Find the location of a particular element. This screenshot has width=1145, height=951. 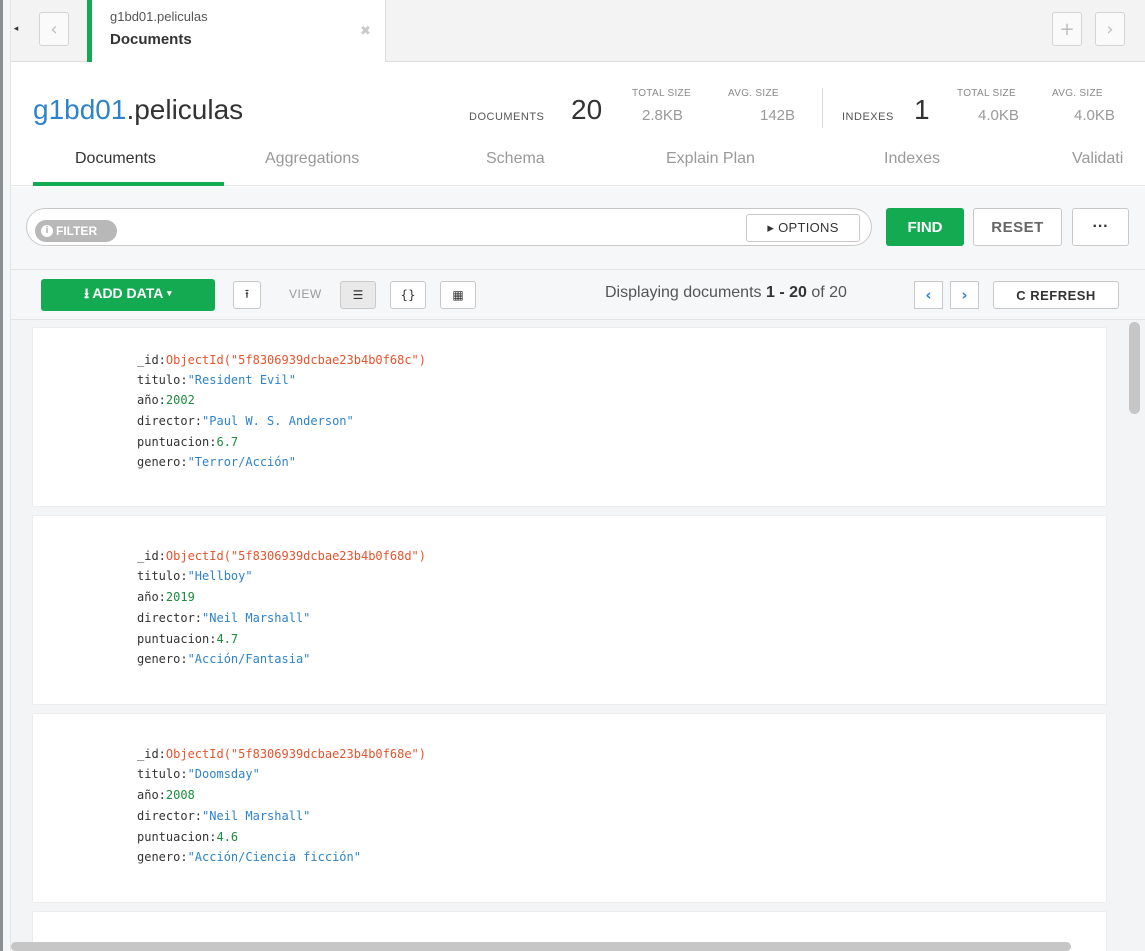

collapse-sidebar-icon: ◂ is located at coordinates (16, 29).